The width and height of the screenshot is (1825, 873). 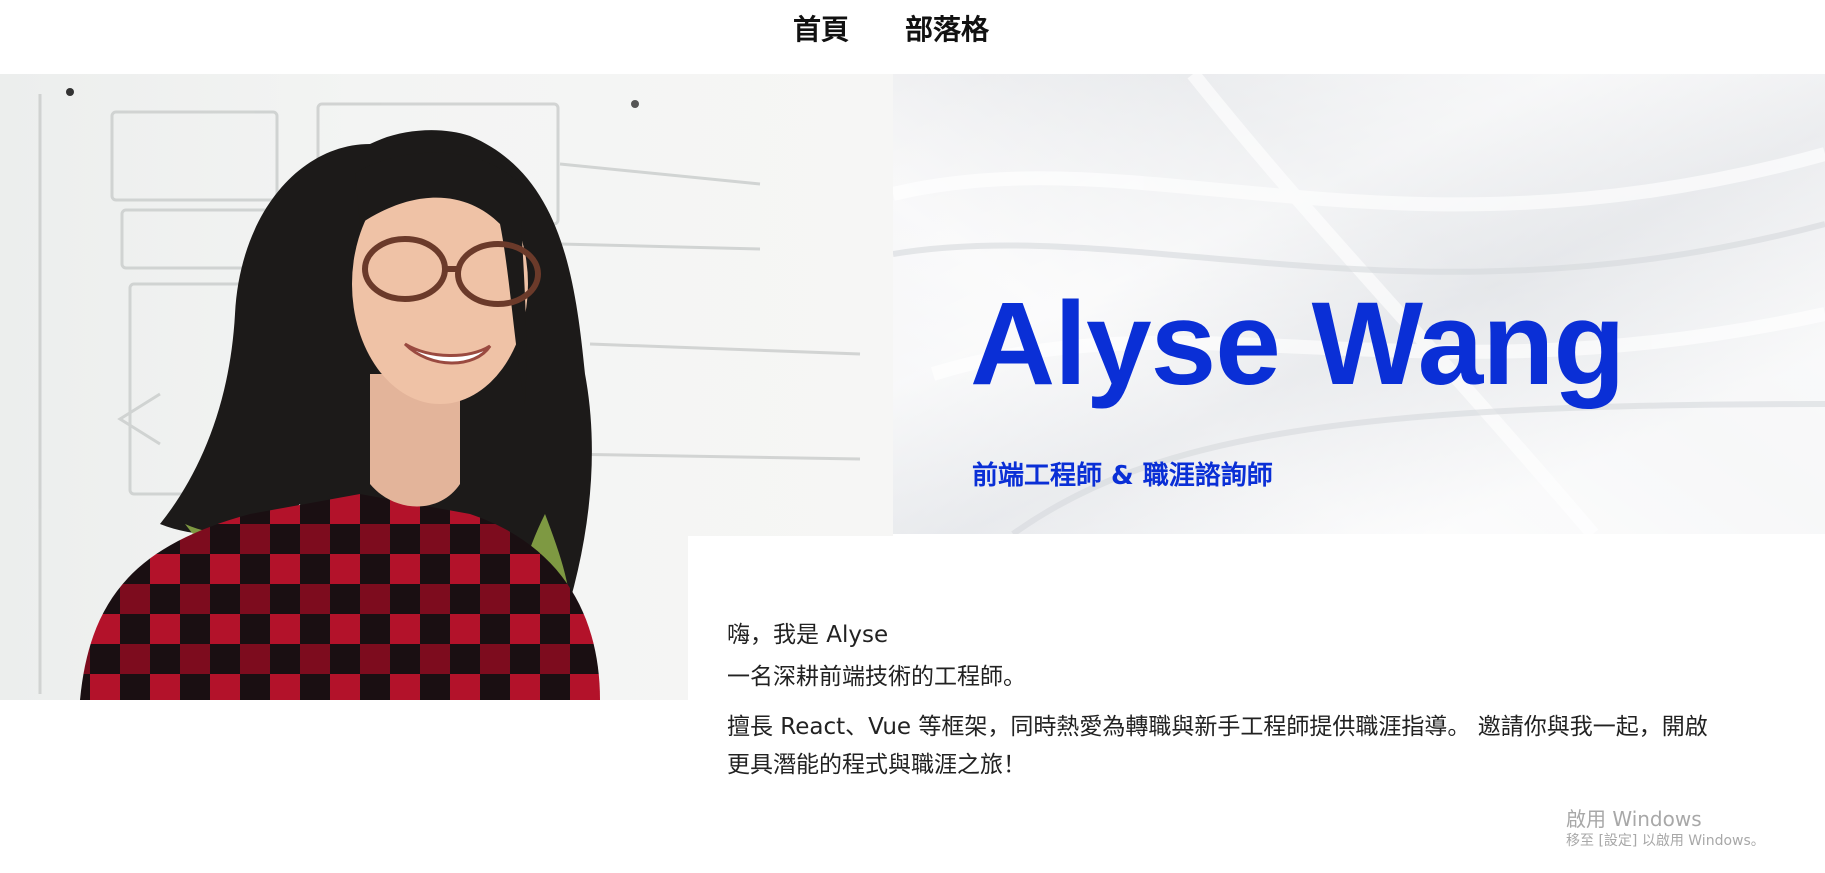 What do you see at coordinates (876, 677) in the screenshot?
I see `intro-tagline: 一名深耕前端技術的工程師。` at bounding box center [876, 677].